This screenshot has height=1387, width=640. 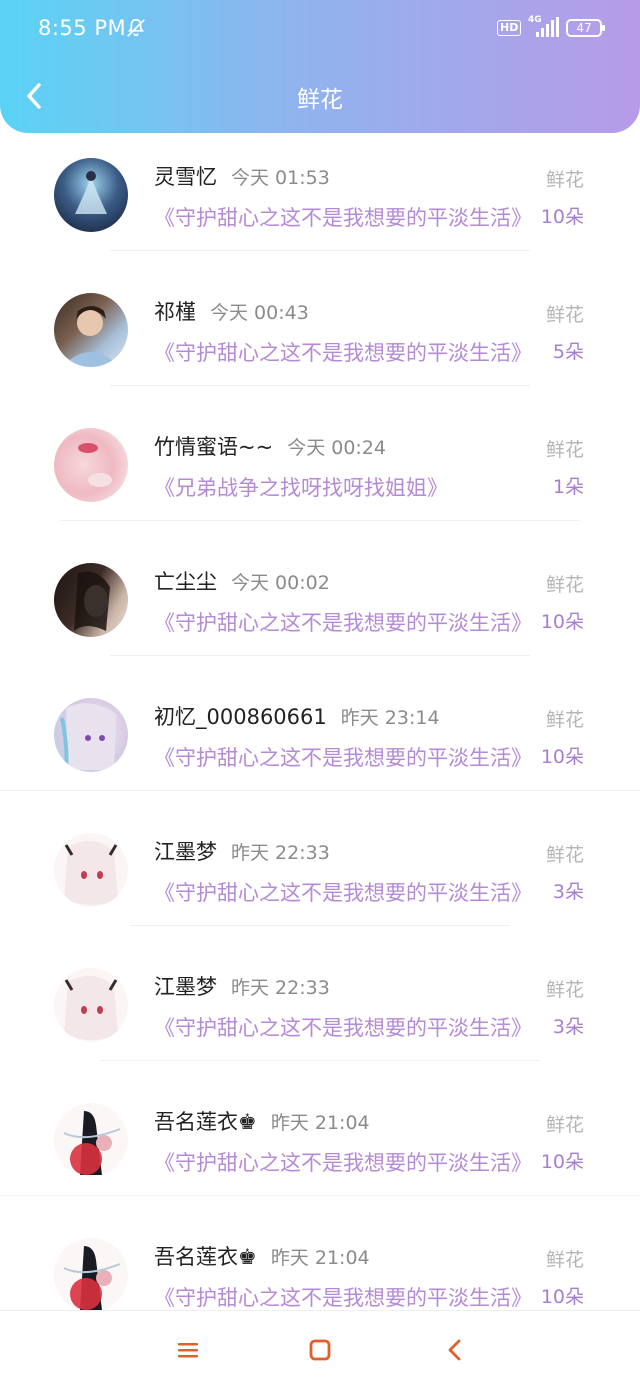 I want to click on timestamp: 今天 00:24, so click(x=336, y=448).